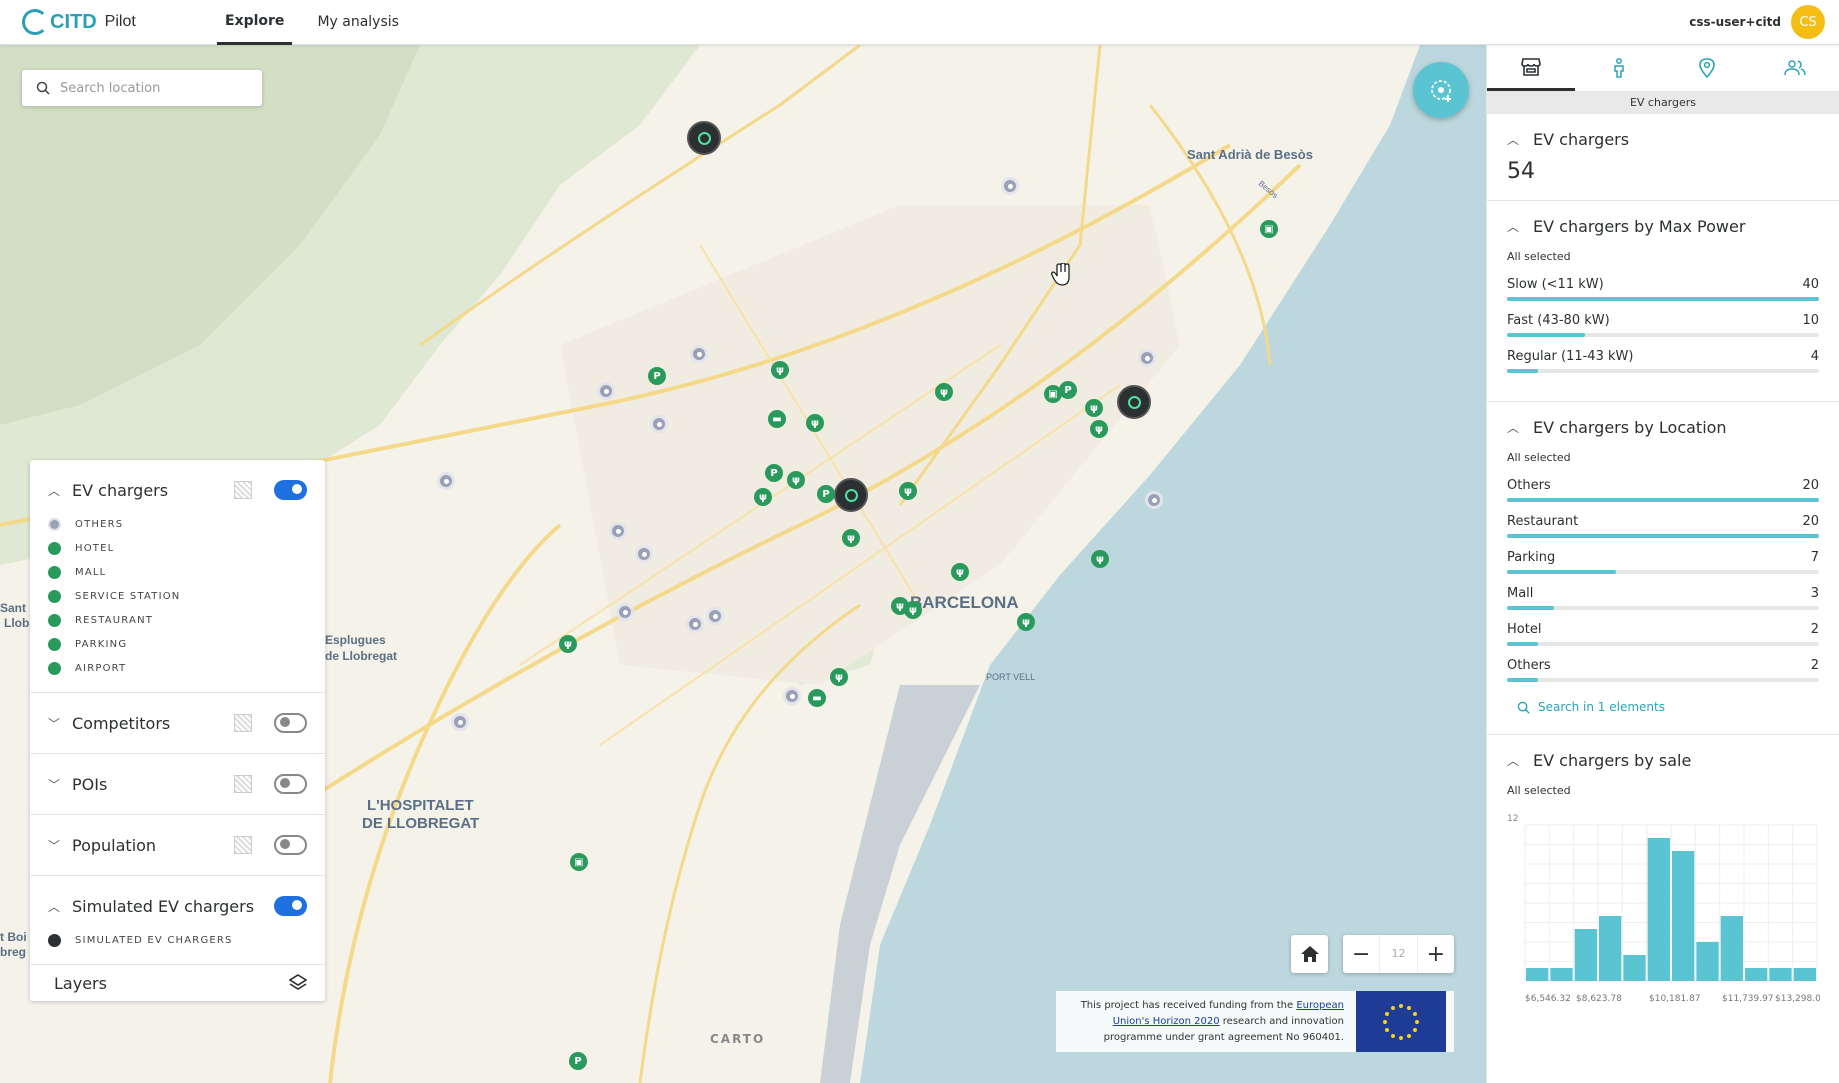 The width and height of the screenshot is (1839, 1083). I want to click on user-menu: css-user+citd CS, so click(1757, 22).